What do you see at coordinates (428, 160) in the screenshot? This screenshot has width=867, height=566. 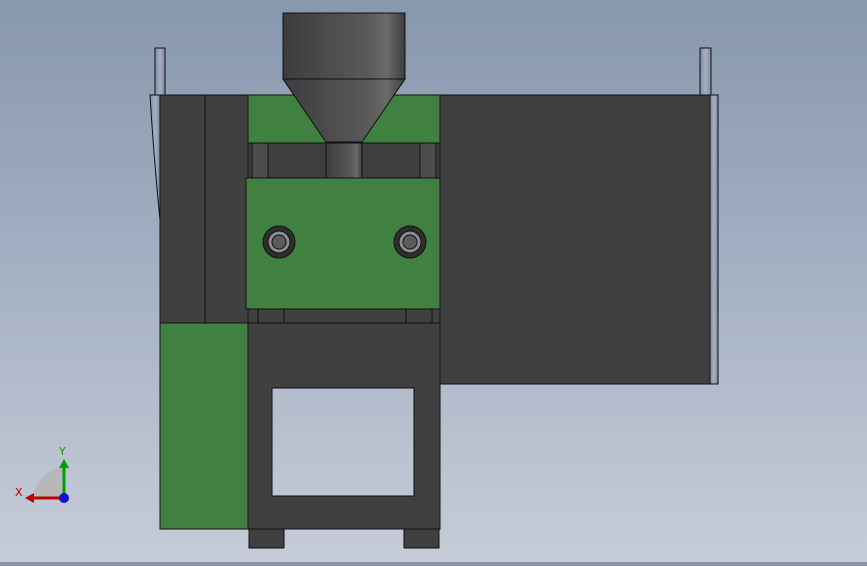 I see `right-tie-rod` at bounding box center [428, 160].